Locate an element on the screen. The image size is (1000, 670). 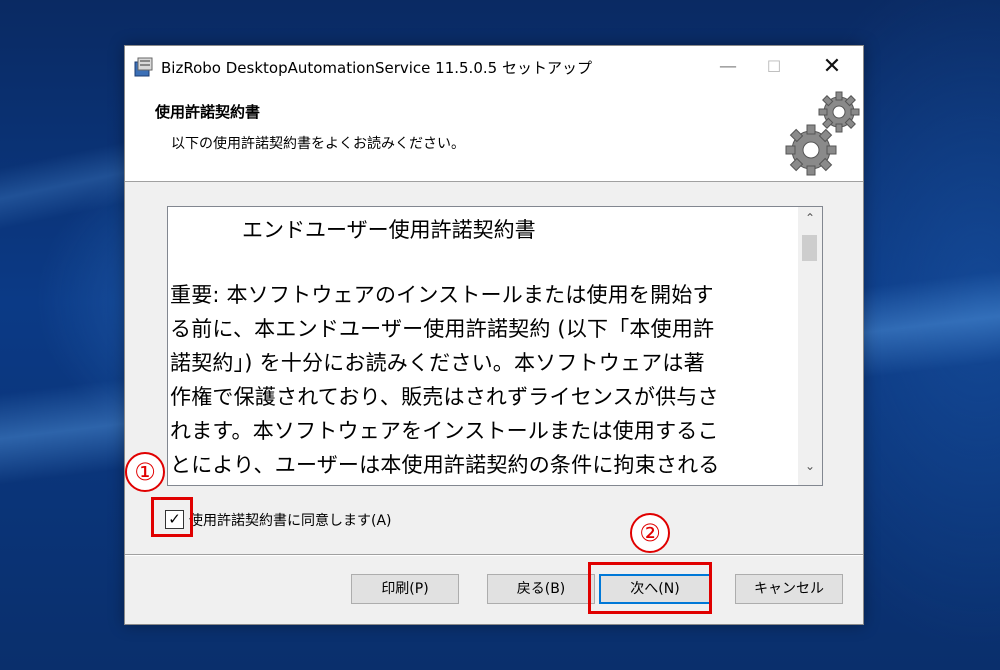
license-line: 重要: 本ソフトウェアのインストールまたは使用を開始す is located at coordinates (442, 295).